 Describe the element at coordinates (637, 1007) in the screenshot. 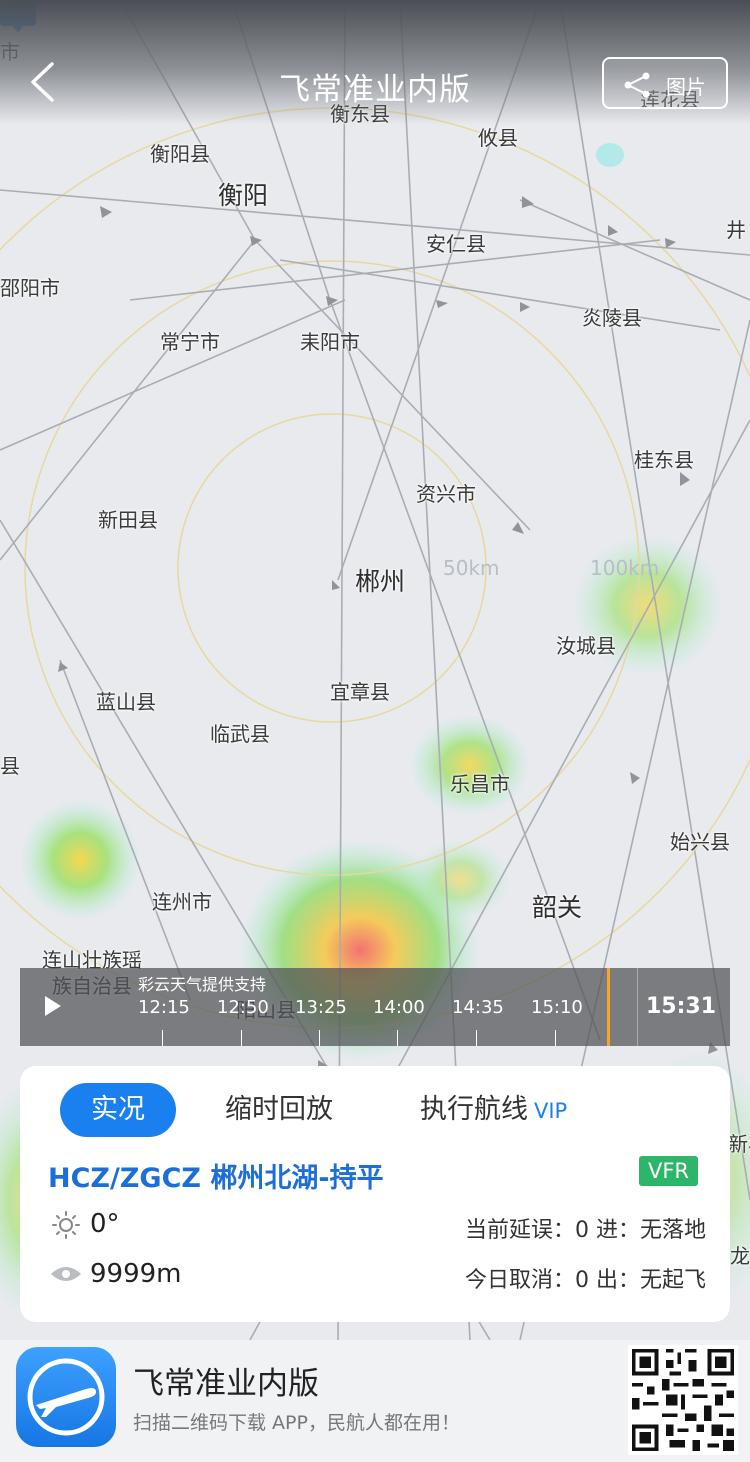

I see `timeline-divider` at that location.